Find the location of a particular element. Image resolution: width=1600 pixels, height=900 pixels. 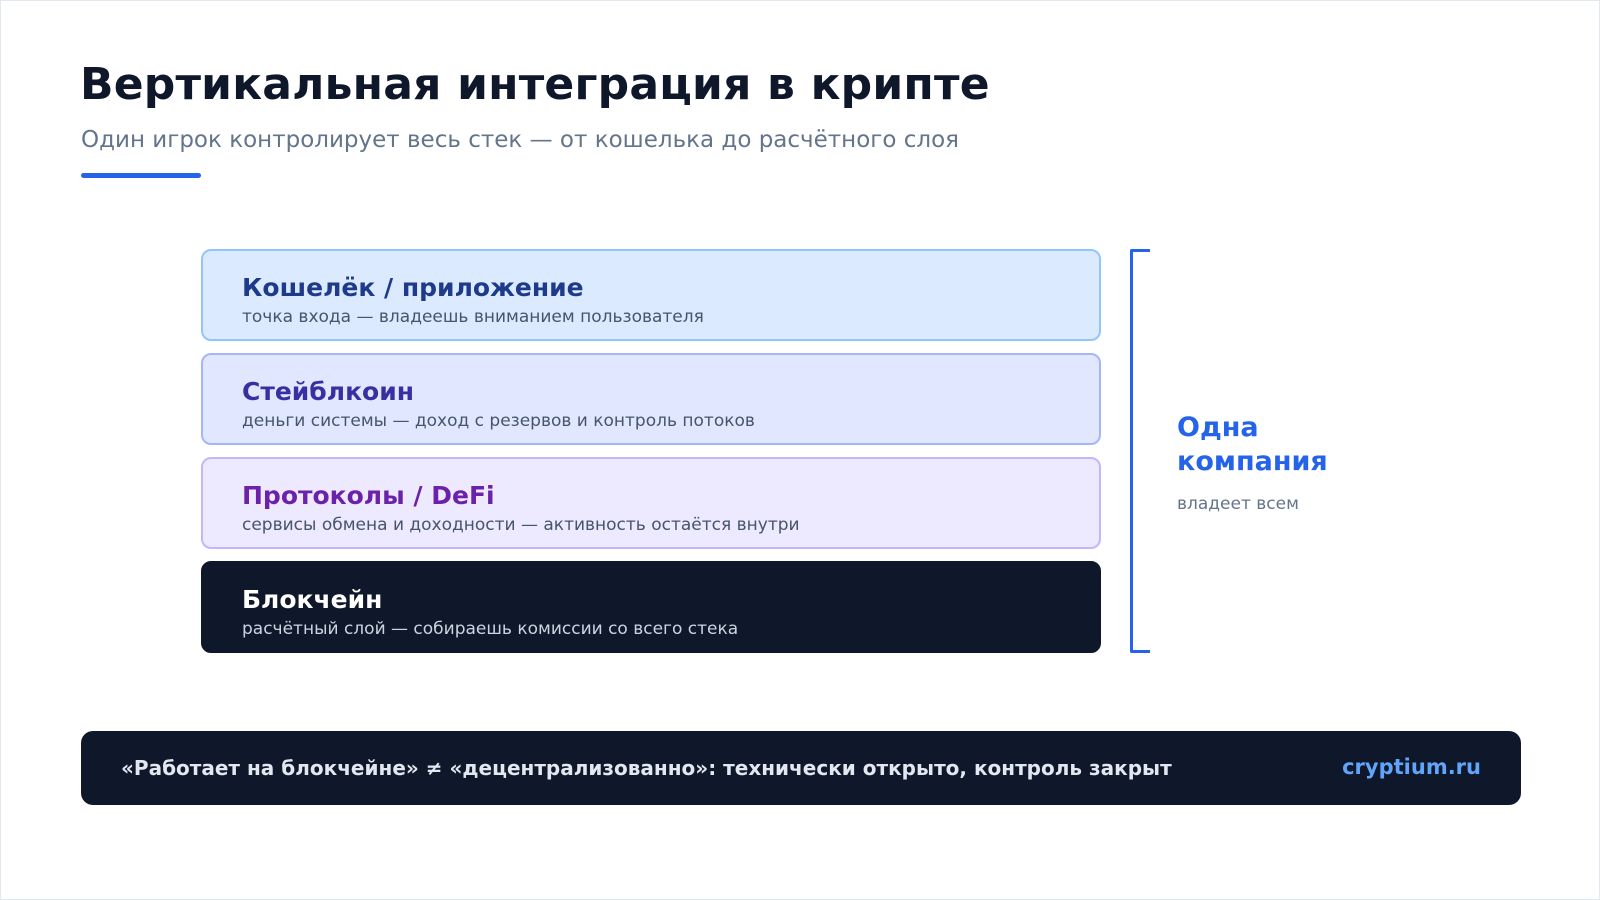

layer-title: Стейблкоин is located at coordinates (328, 391).